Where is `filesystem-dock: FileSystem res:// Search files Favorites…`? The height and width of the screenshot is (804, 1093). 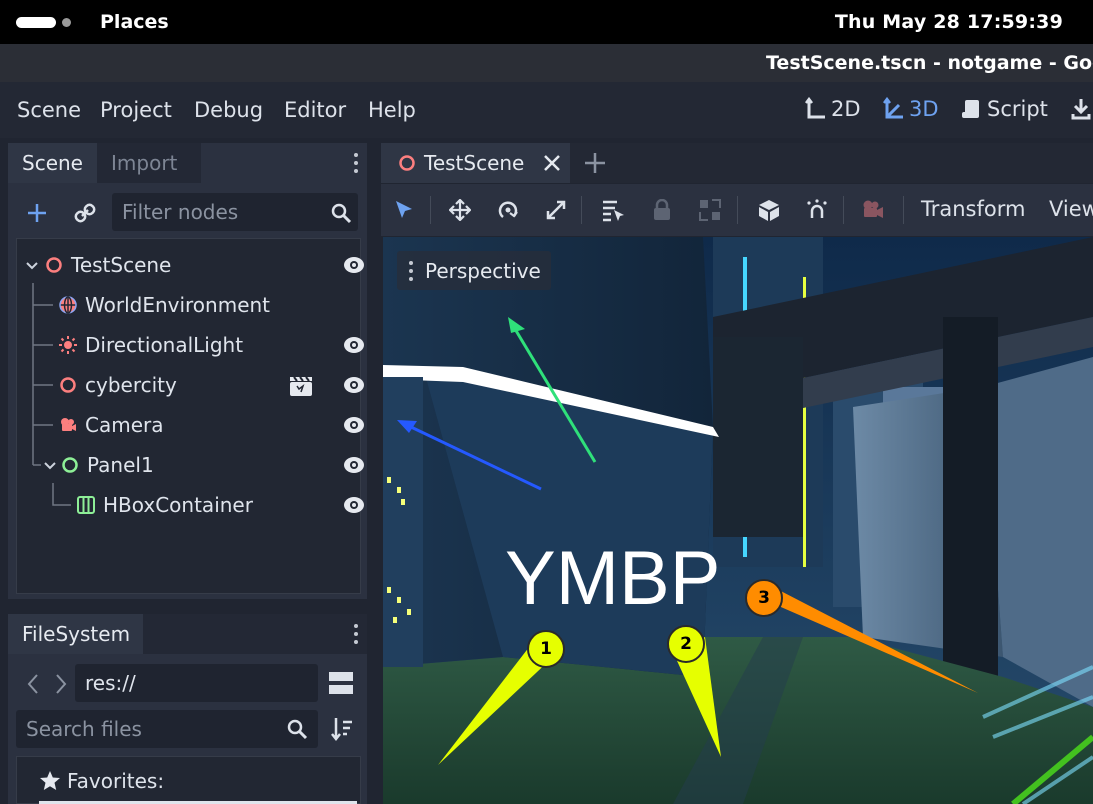 filesystem-dock: FileSystem res:// Search files Favorites… is located at coordinates (187, 709).